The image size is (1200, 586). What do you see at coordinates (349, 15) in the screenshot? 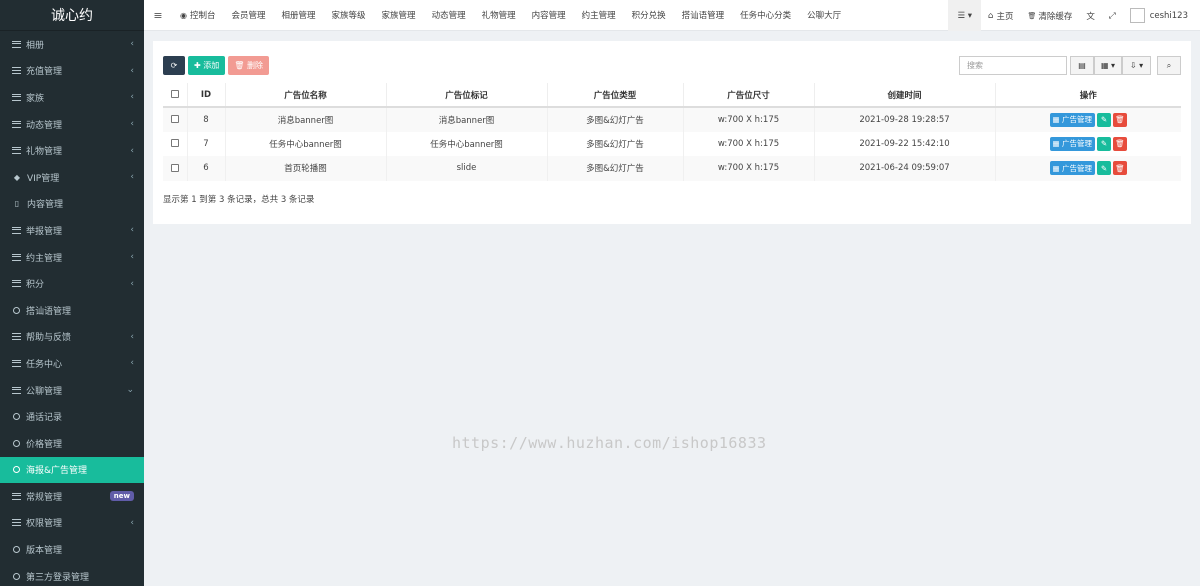
I see `top-tab-3: 家族等级` at bounding box center [349, 15].